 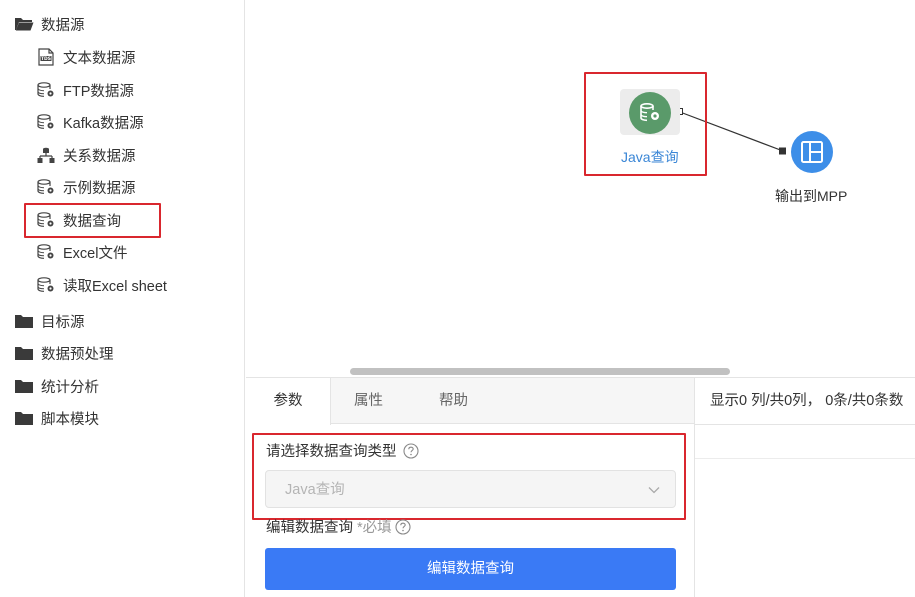 What do you see at coordinates (98, 91) in the screenshot?
I see `tree-item-label: FTP数据源` at bounding box center [98, 91].